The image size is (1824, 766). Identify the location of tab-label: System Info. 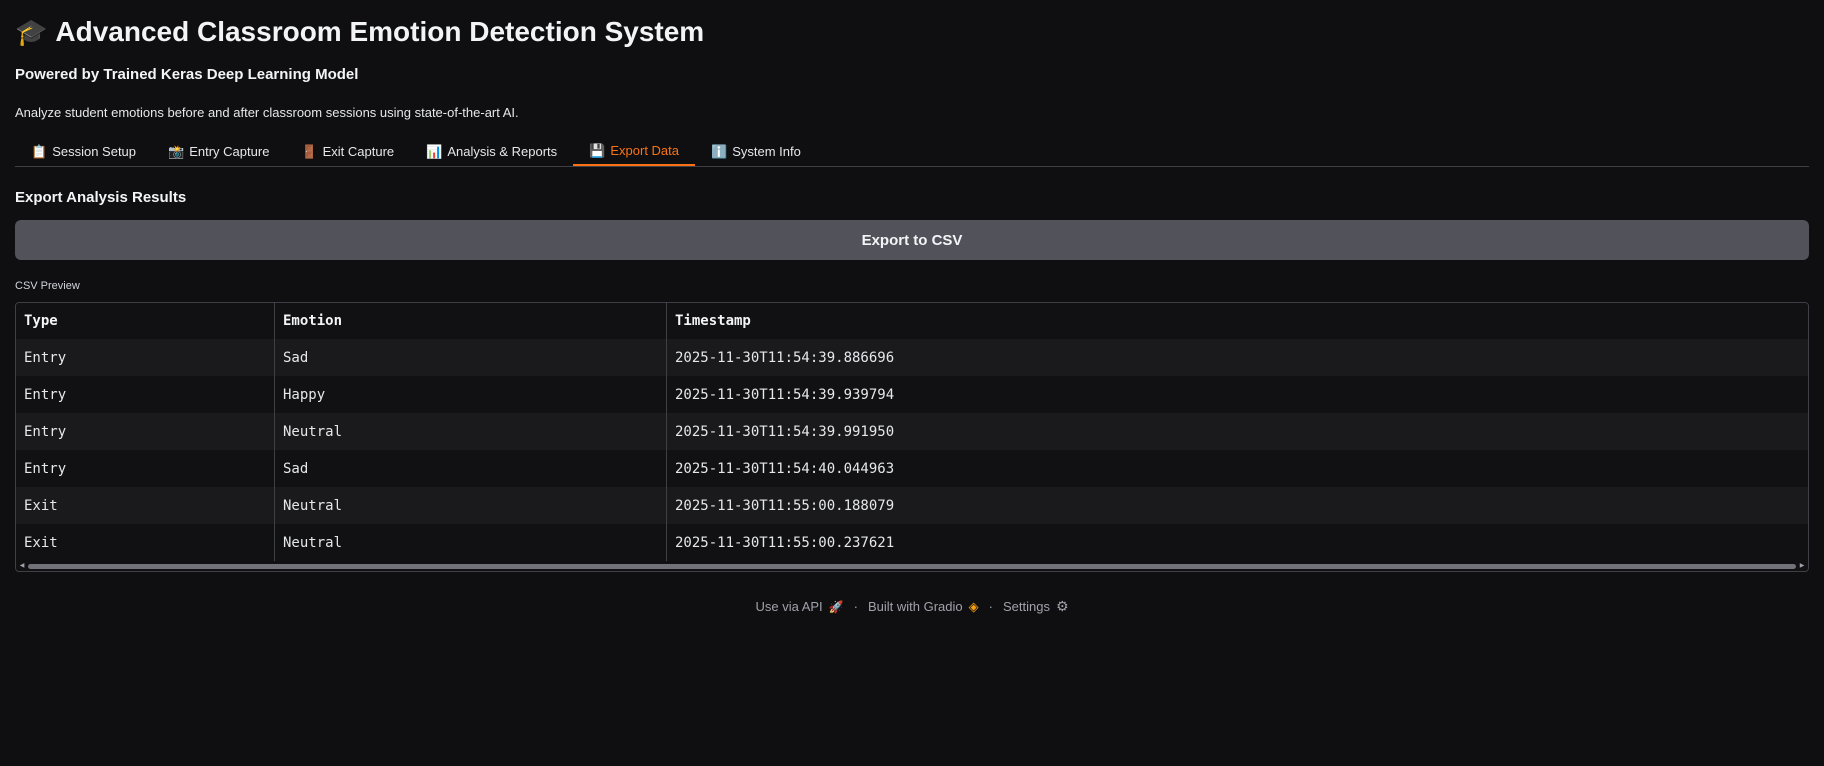
(766, 151).